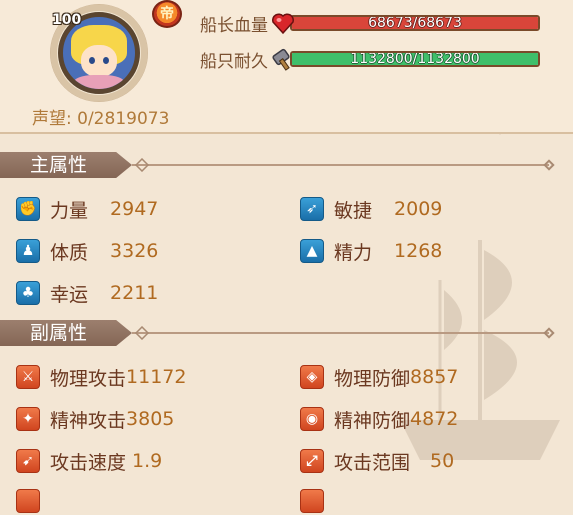  I want to click on attr-value: 3326, so click(134, 251).